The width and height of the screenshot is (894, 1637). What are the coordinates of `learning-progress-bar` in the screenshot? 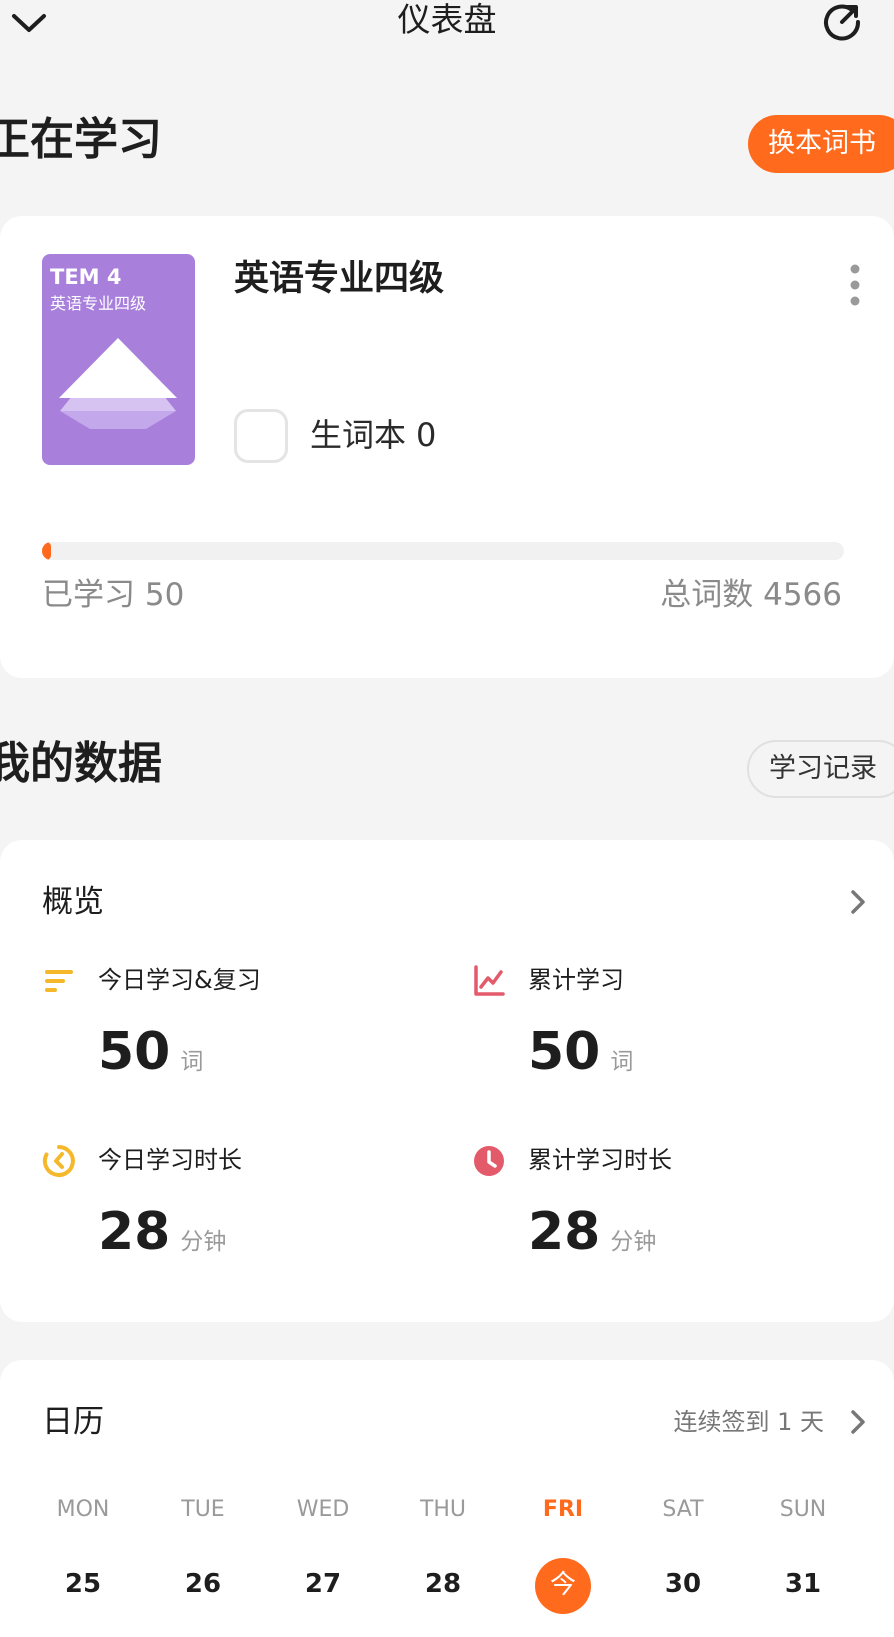 It's located at (443, 551).